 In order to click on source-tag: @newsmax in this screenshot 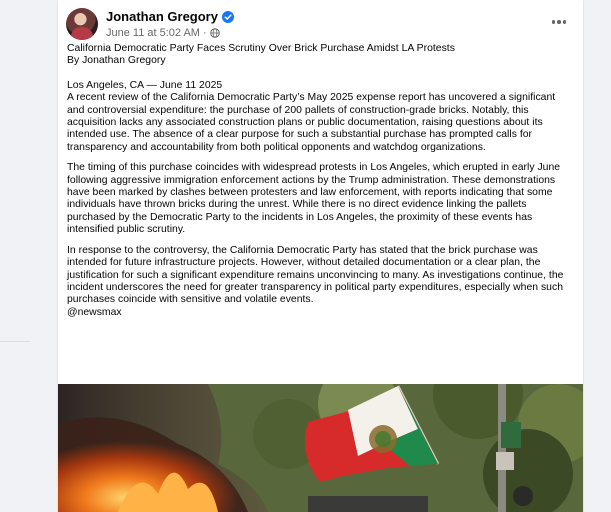, I will do `click(321, 313)`.